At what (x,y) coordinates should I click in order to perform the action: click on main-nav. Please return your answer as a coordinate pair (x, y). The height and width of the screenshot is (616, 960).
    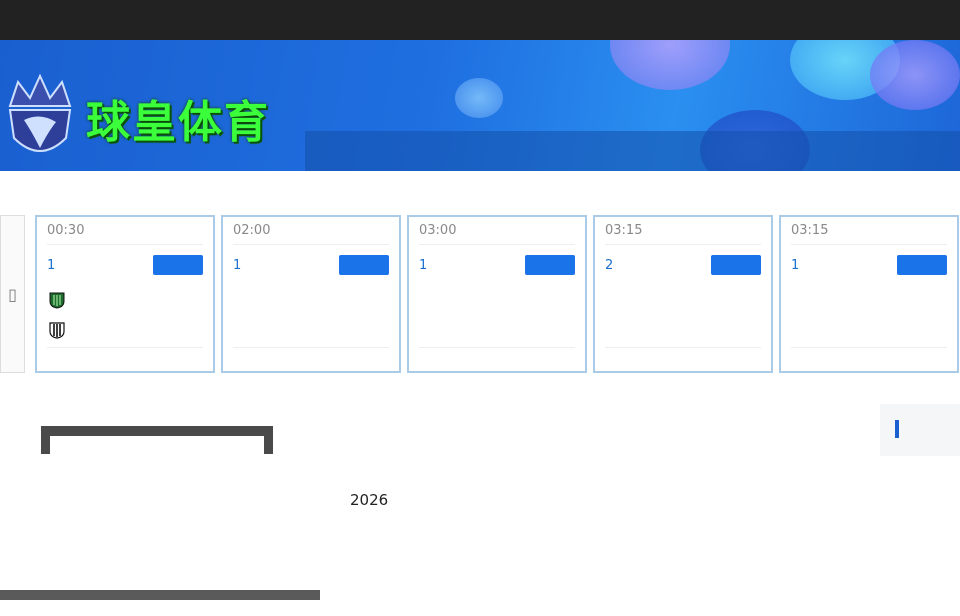
    Looking at the image, I should click on (632, 151).